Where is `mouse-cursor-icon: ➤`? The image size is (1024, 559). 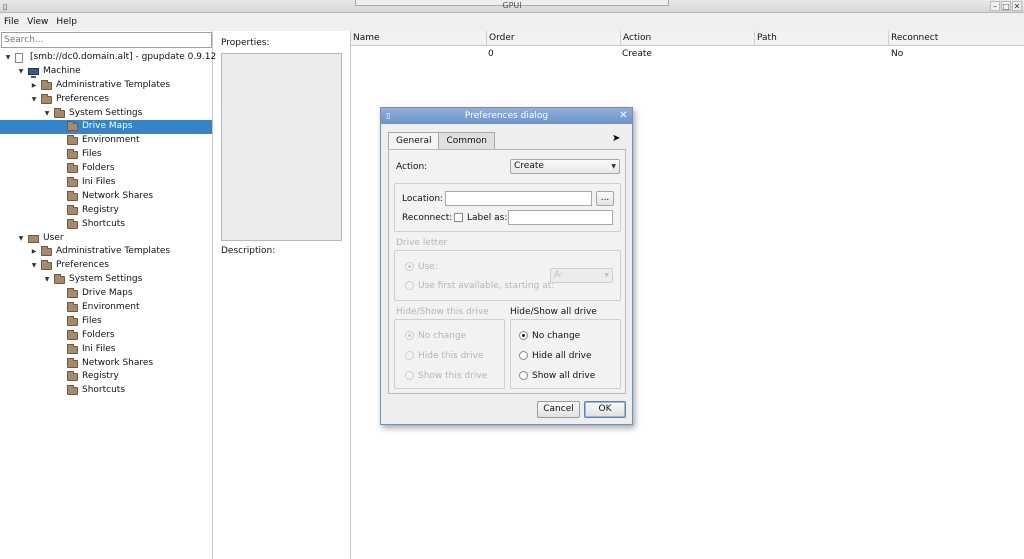
mouse-cursor-icon: ➤ is located at coordinates (616, 138).